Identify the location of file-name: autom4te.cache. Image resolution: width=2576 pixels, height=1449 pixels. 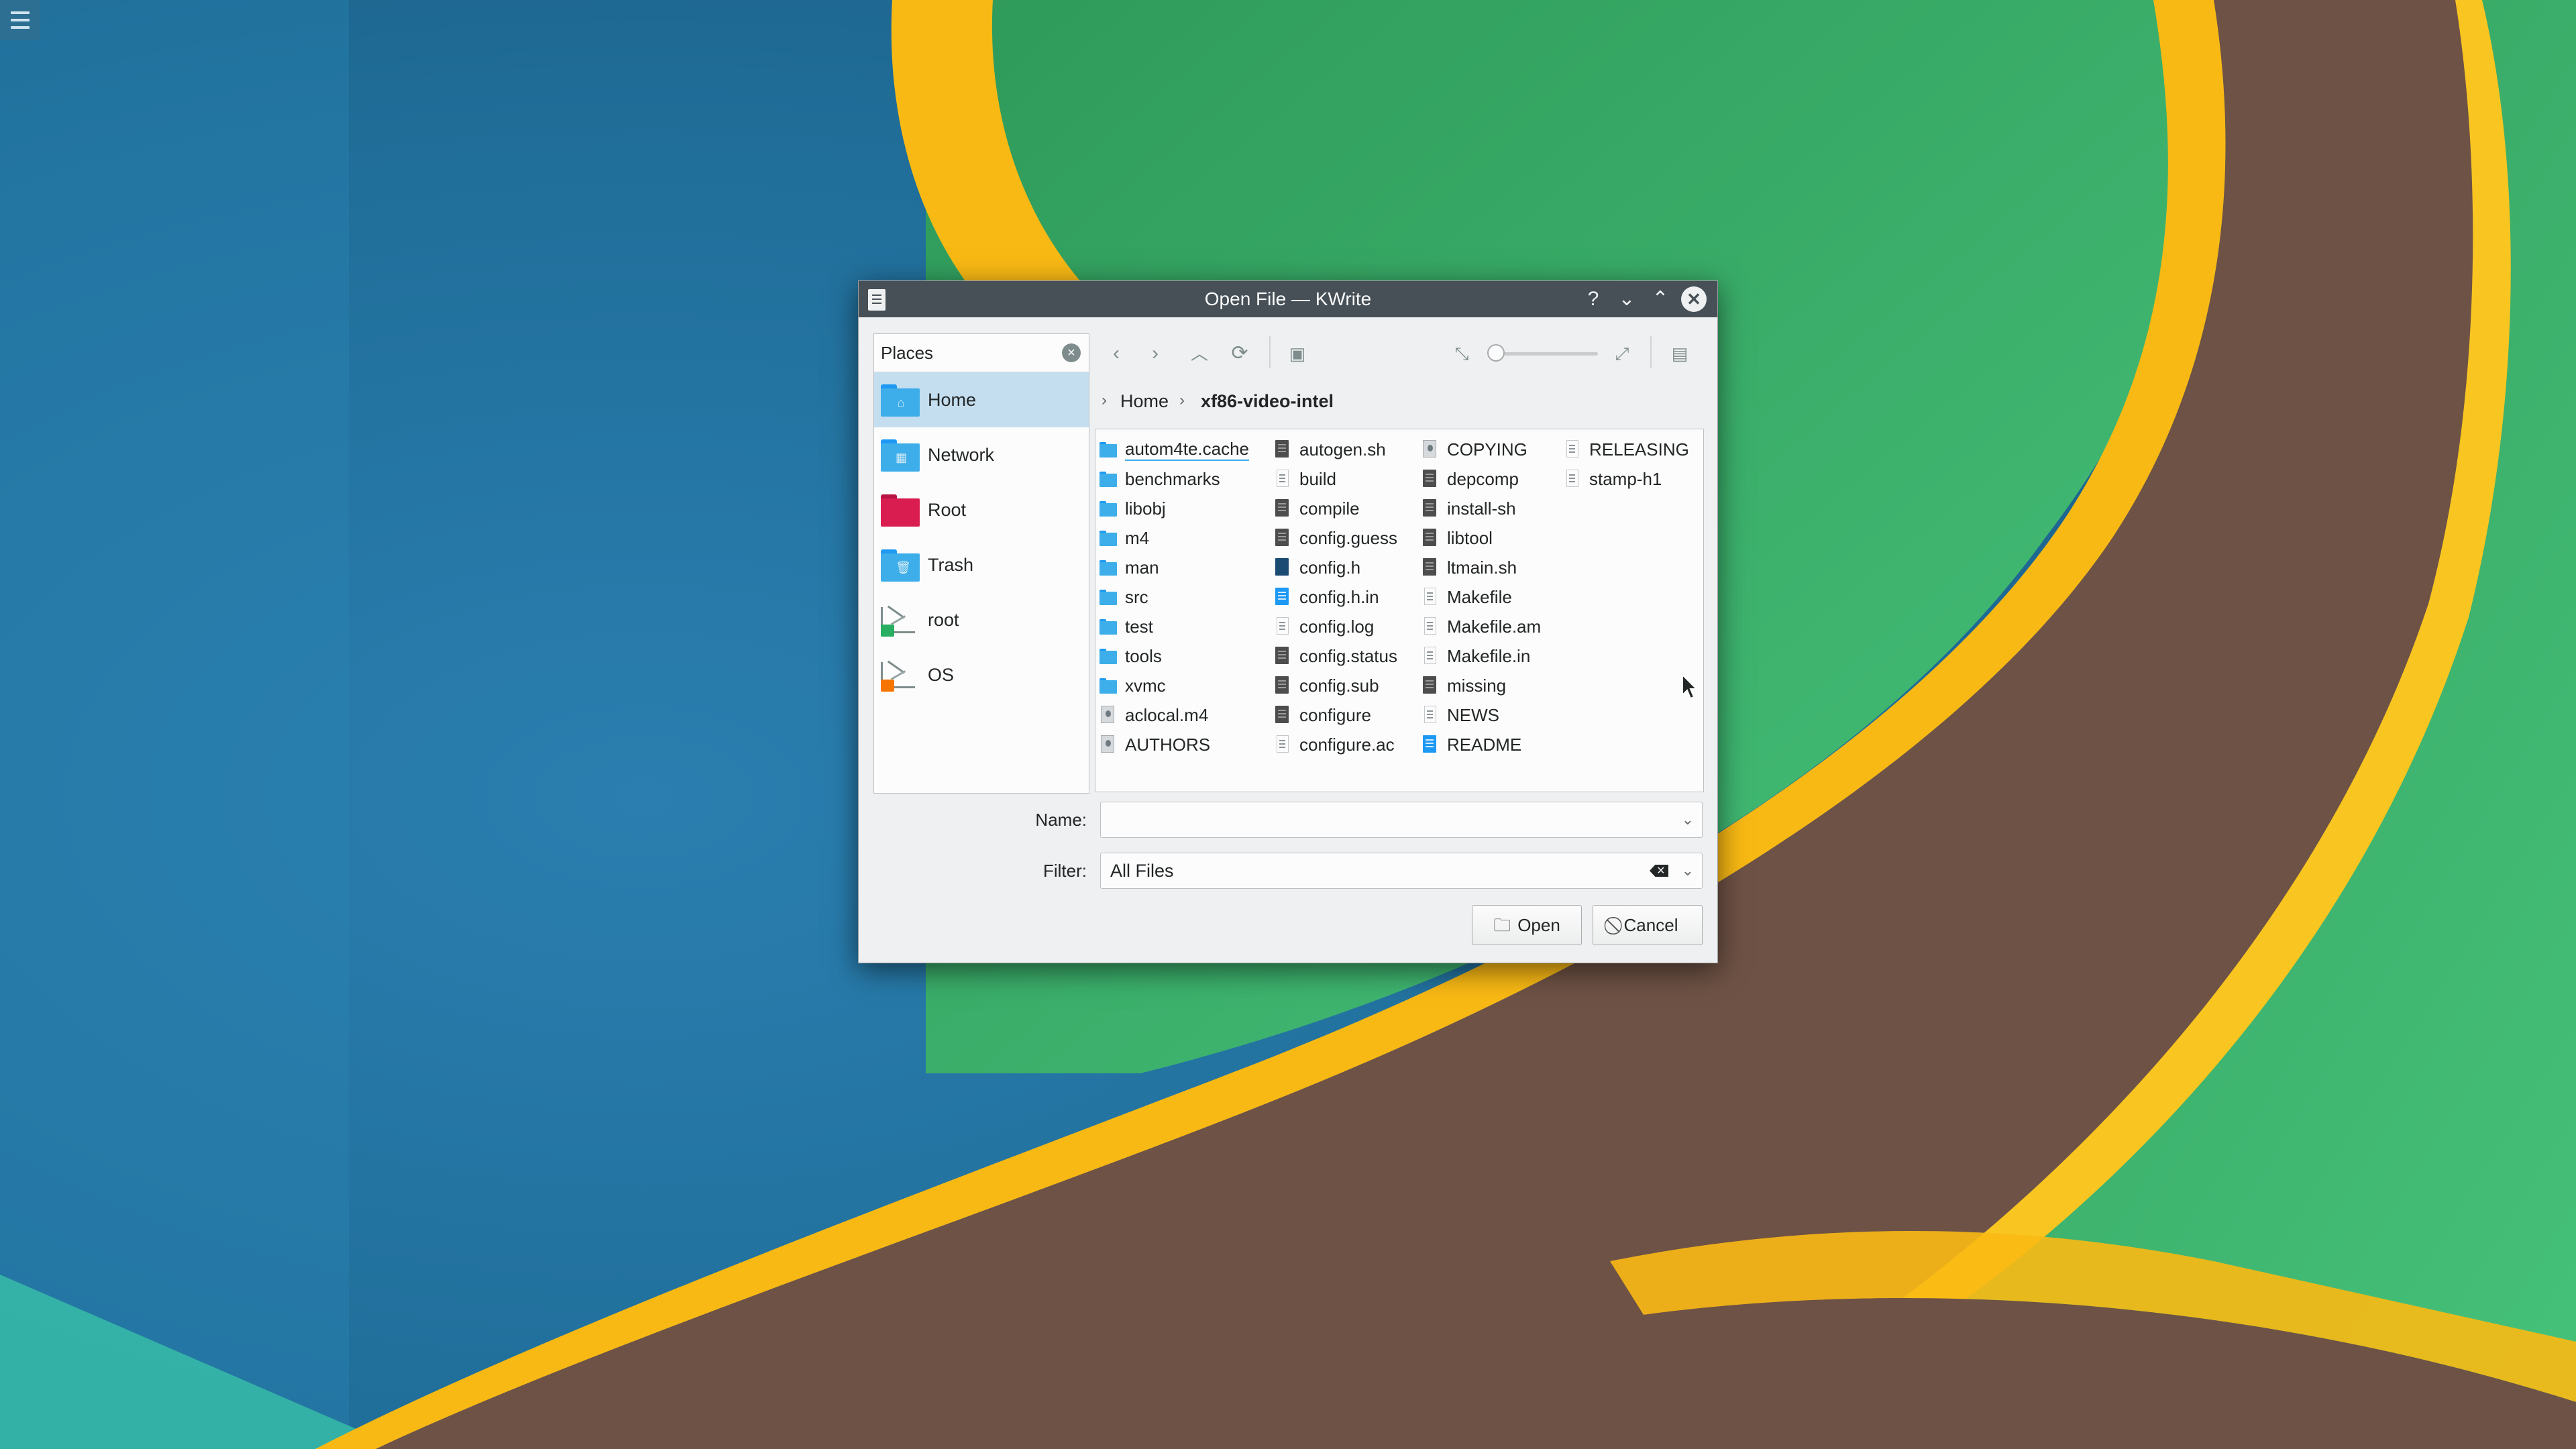
(1187, 450).